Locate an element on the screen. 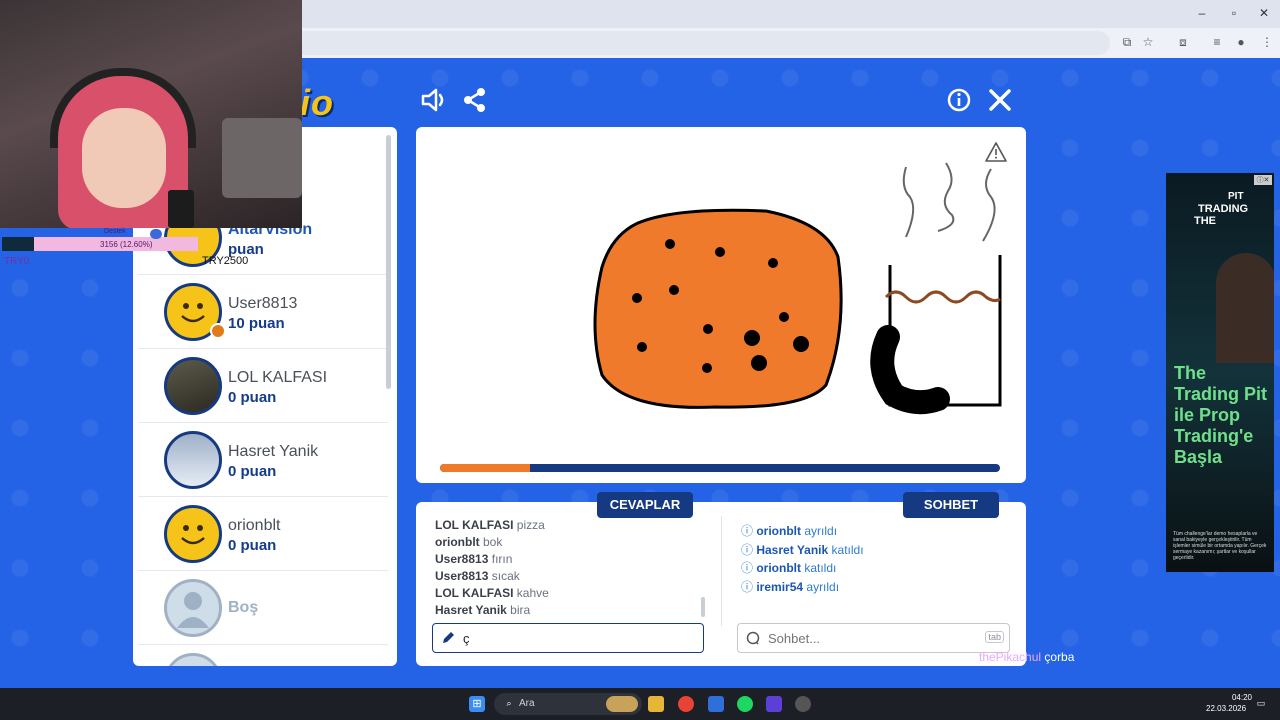 This screenshot has height=720, width=1280. address-bar is located at coordinates (705, 43).